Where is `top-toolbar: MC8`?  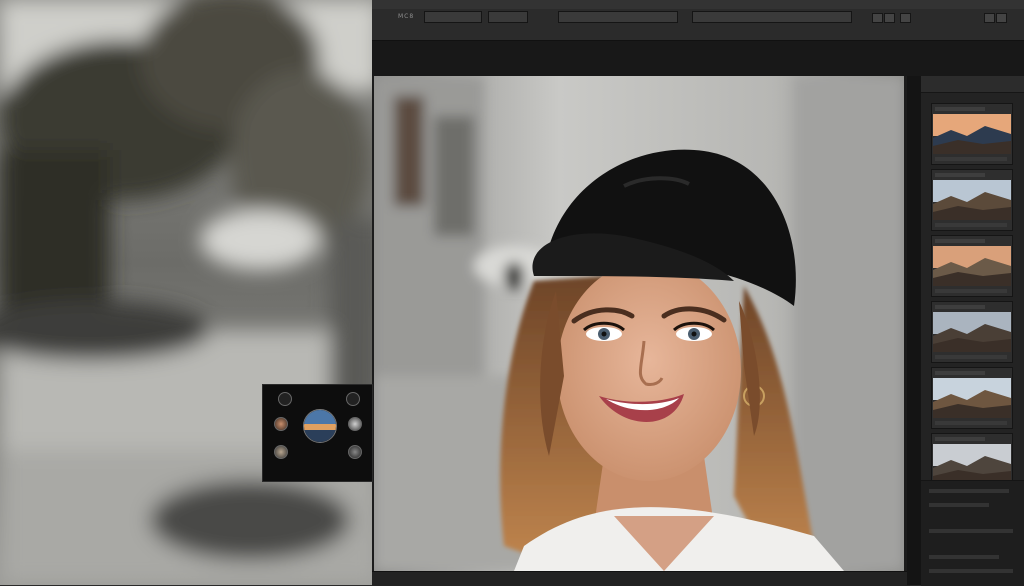 top-toolbar: MC8 is located at coordinates (698, 20).